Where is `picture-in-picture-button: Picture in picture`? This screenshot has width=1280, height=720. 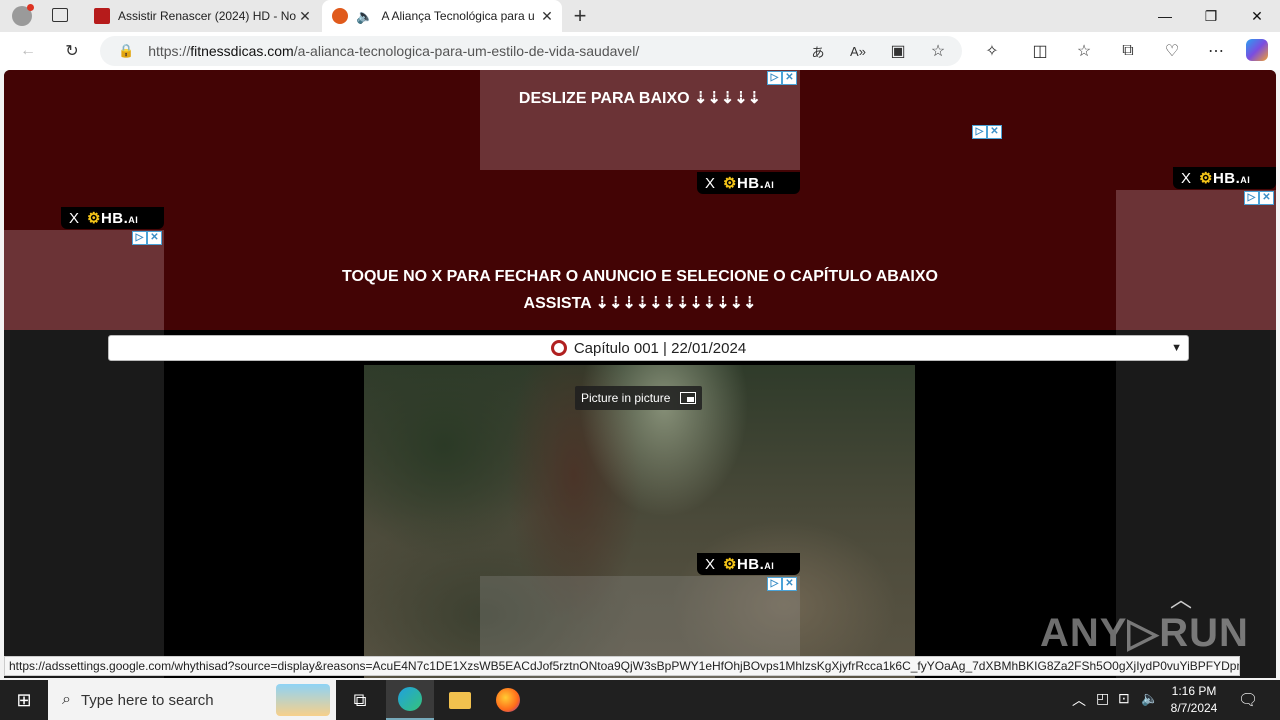 picture-in-picture-button: Picture in picture is located at coordinates (639, 398).